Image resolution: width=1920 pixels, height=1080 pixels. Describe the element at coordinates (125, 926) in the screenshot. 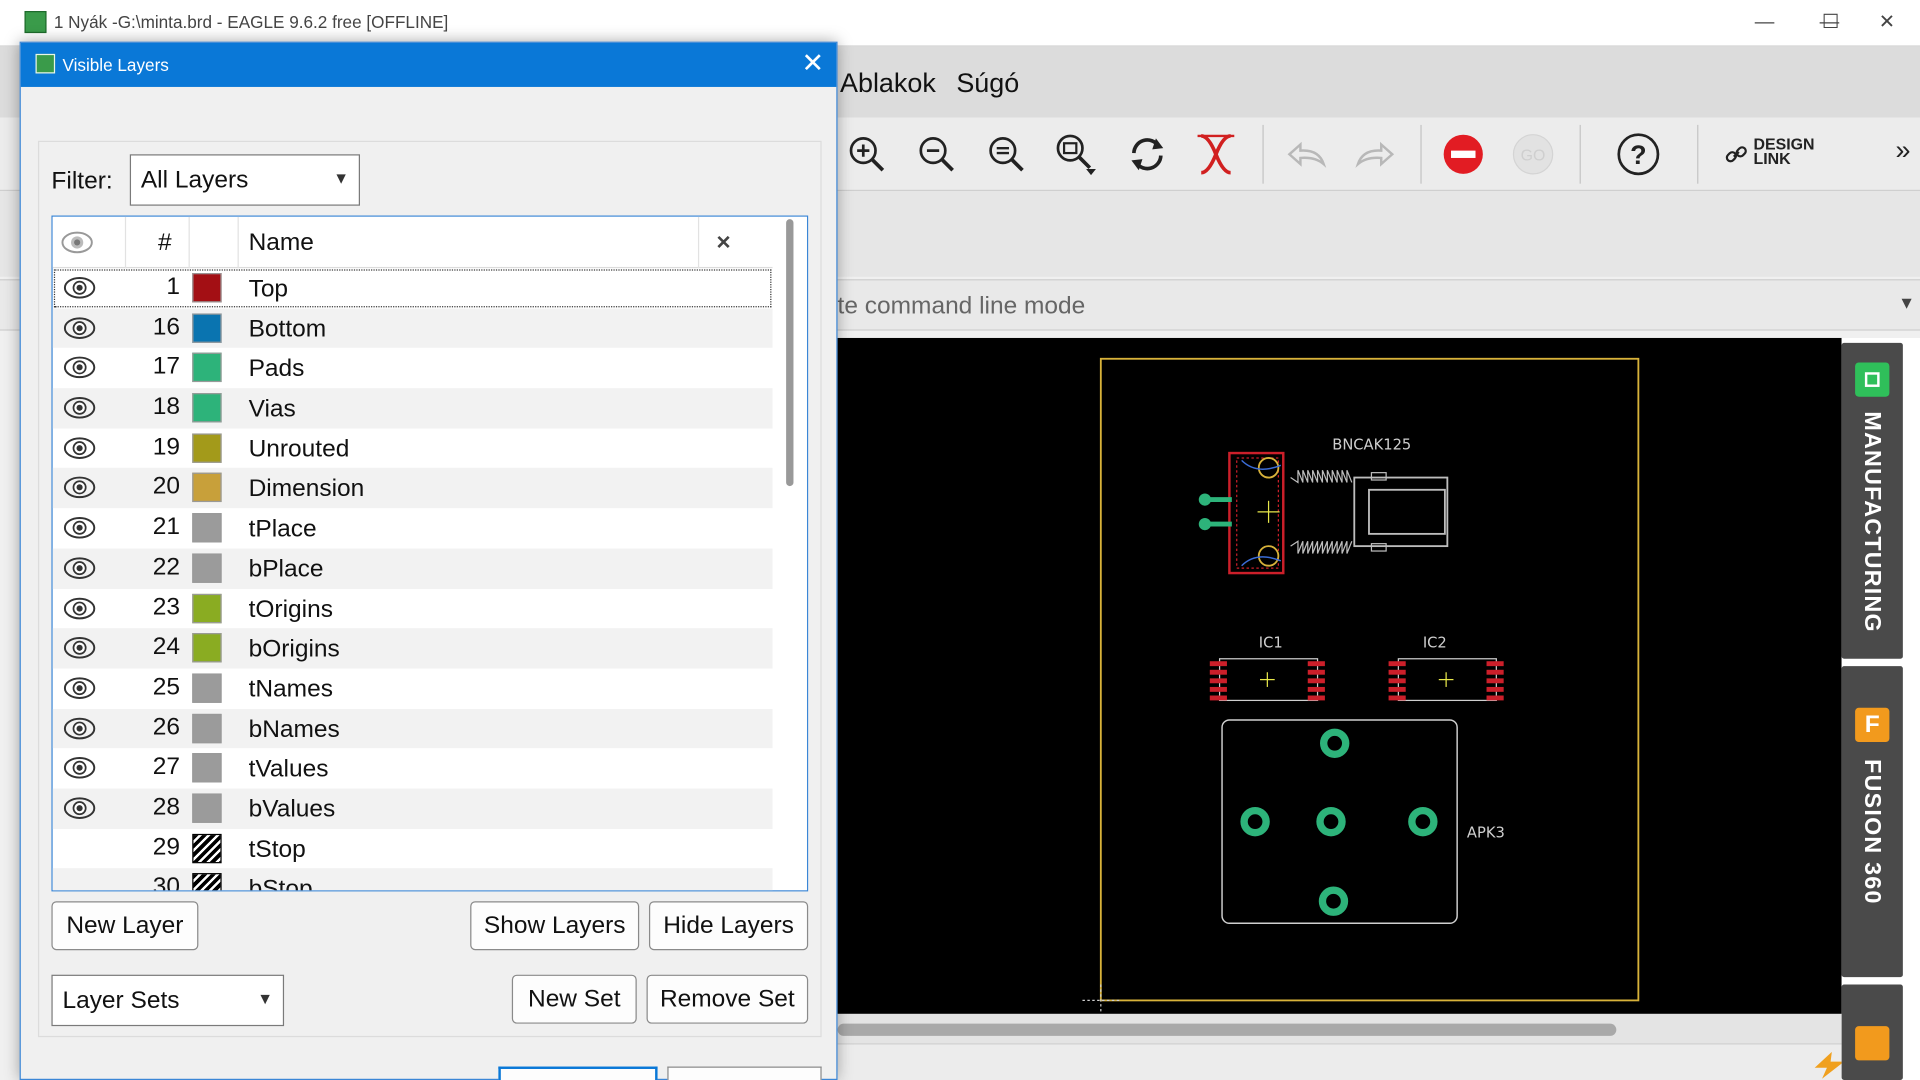

I see `new-layer-button: New Layer` at that location.